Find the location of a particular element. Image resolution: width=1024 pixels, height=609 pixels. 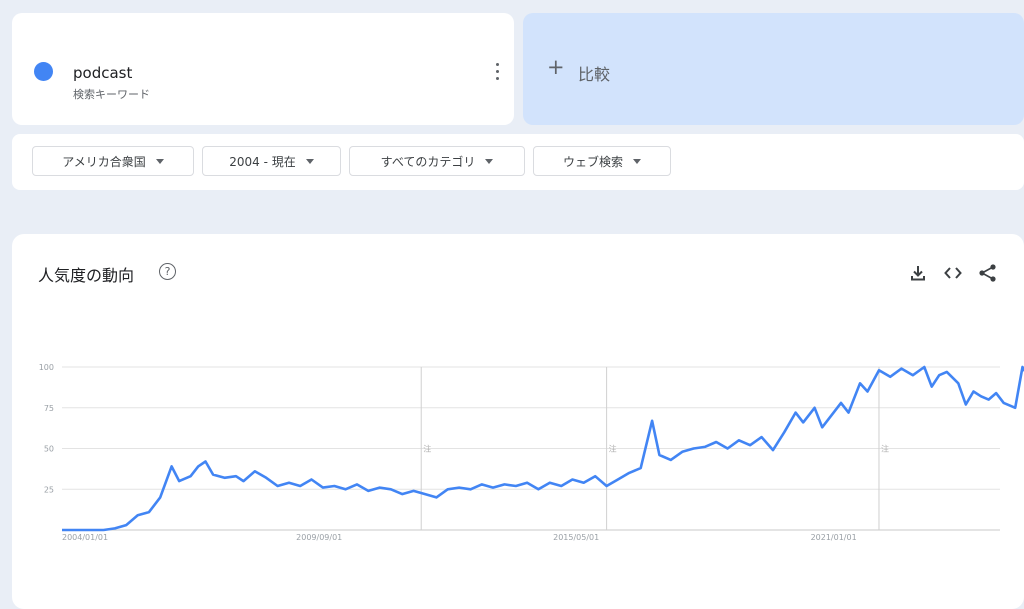

search-term-card: podcast 検索キーワード is located at coordinates (263, 69).